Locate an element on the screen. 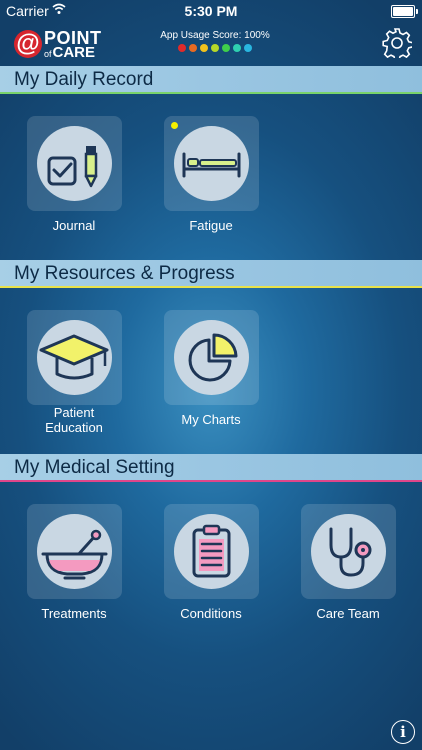  care-team-label: Care Team is located at coordinates (348, 613).